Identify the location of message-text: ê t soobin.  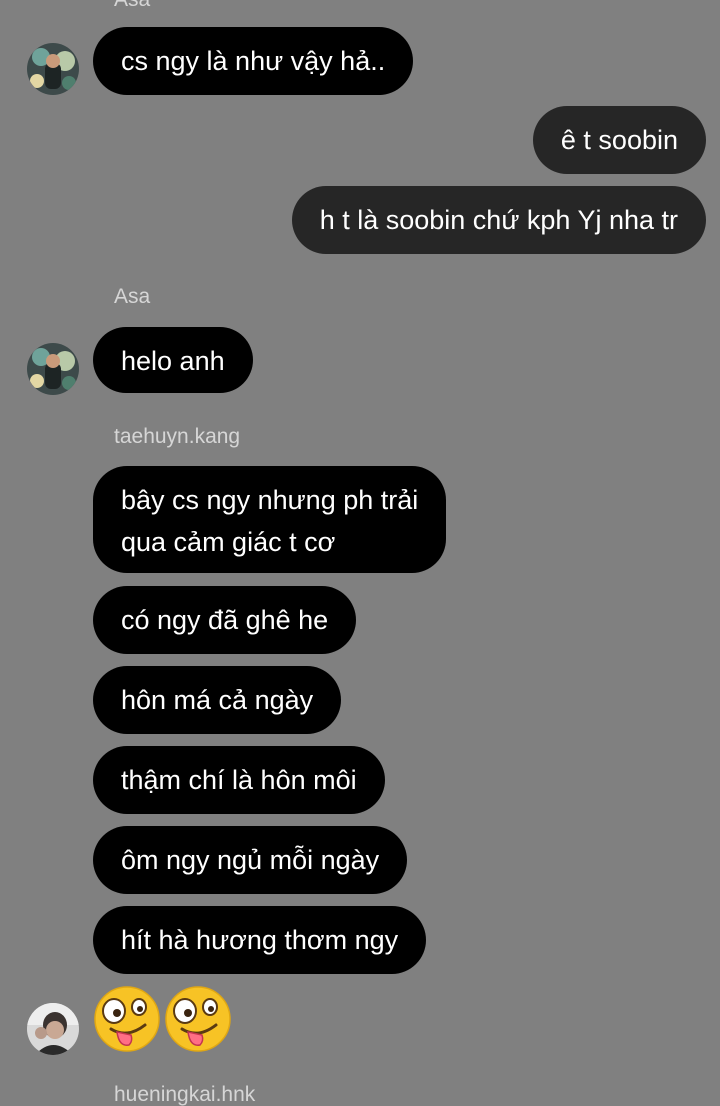
(619, 140).